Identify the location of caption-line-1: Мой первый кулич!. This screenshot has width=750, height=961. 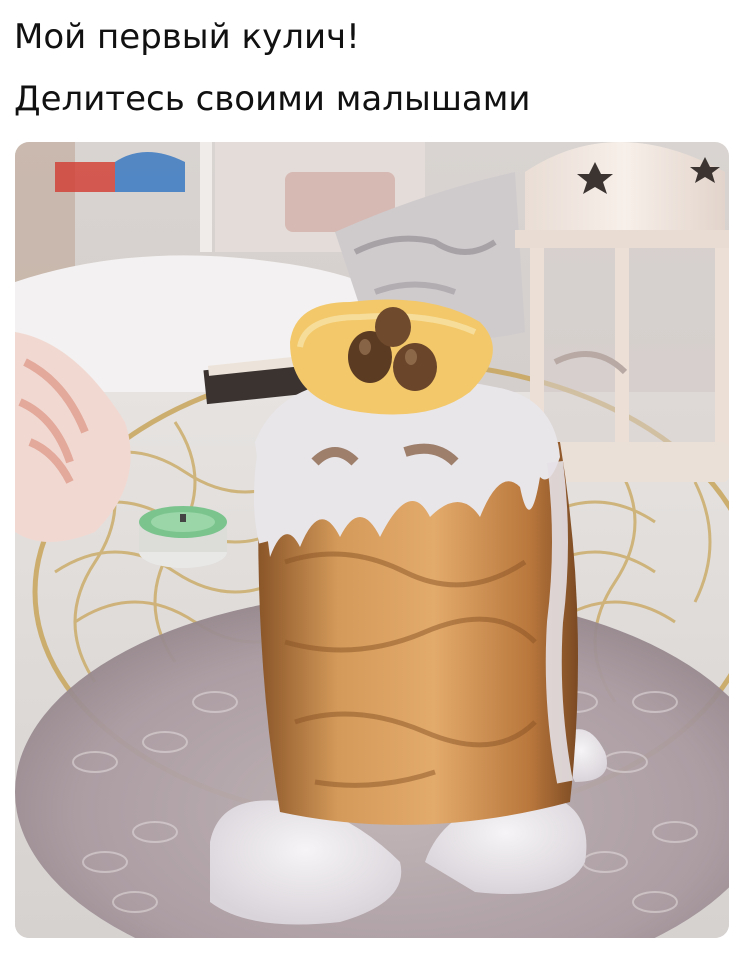
(187, 37).